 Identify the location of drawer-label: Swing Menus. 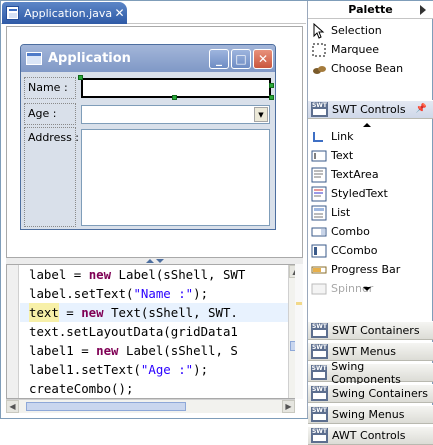
(368, 414).